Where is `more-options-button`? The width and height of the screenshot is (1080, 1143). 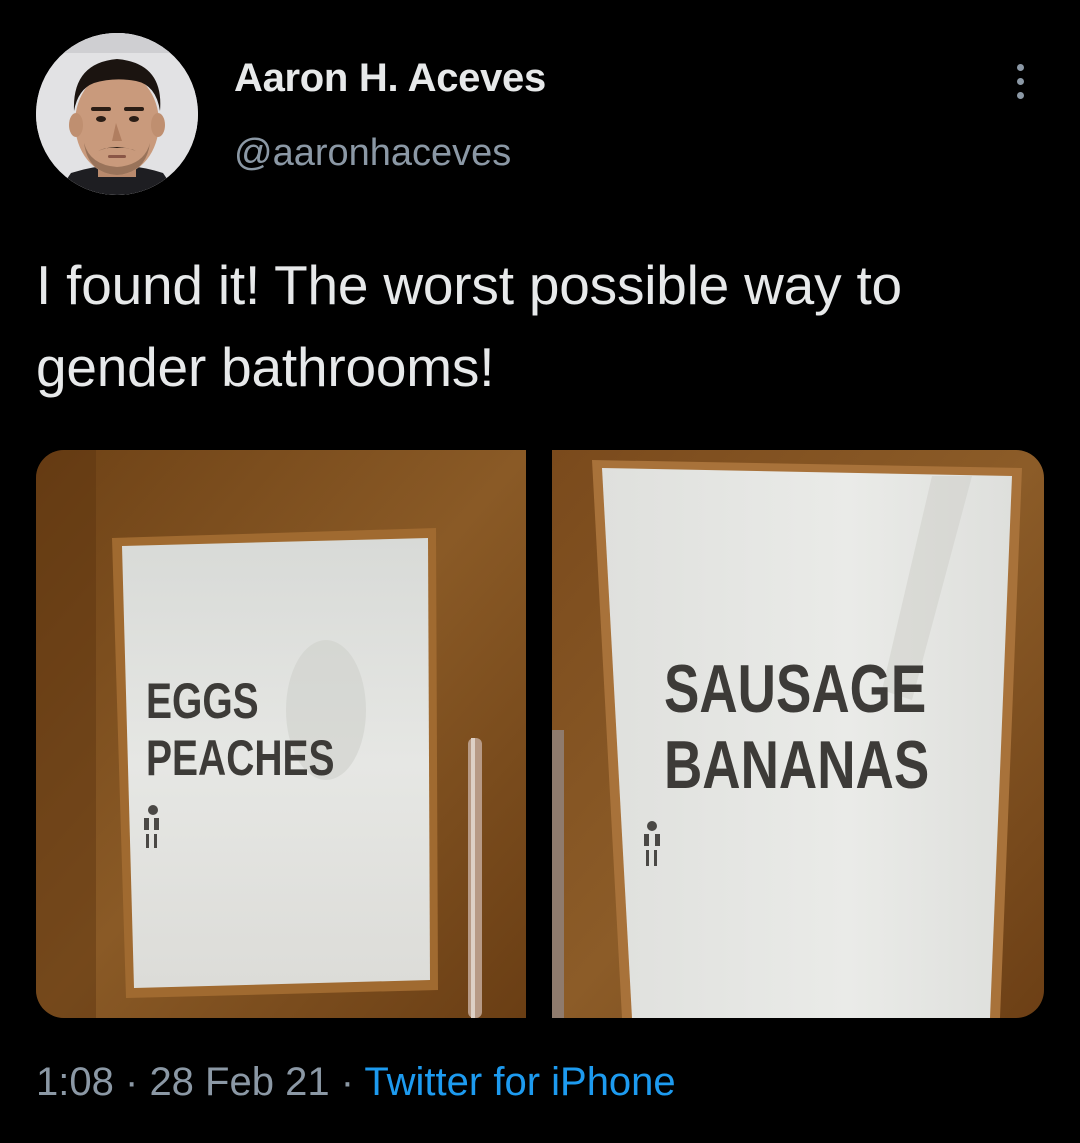
more-options-button is located at coordinates (1020, 81).